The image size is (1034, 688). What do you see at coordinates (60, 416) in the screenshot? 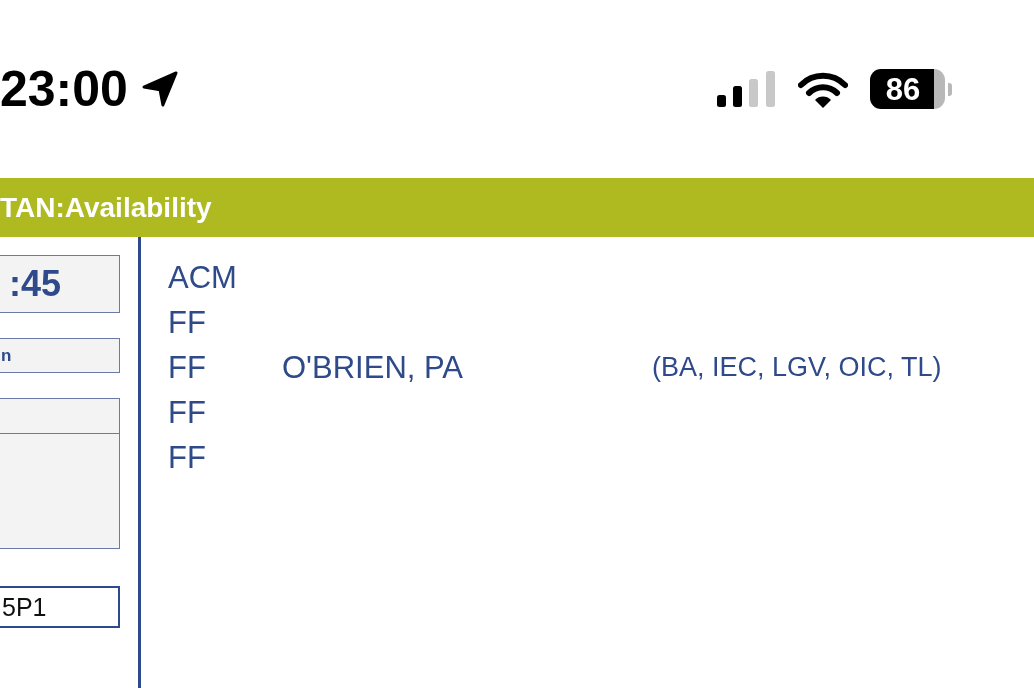
I see `input-field` at bounding box center [60, 416].